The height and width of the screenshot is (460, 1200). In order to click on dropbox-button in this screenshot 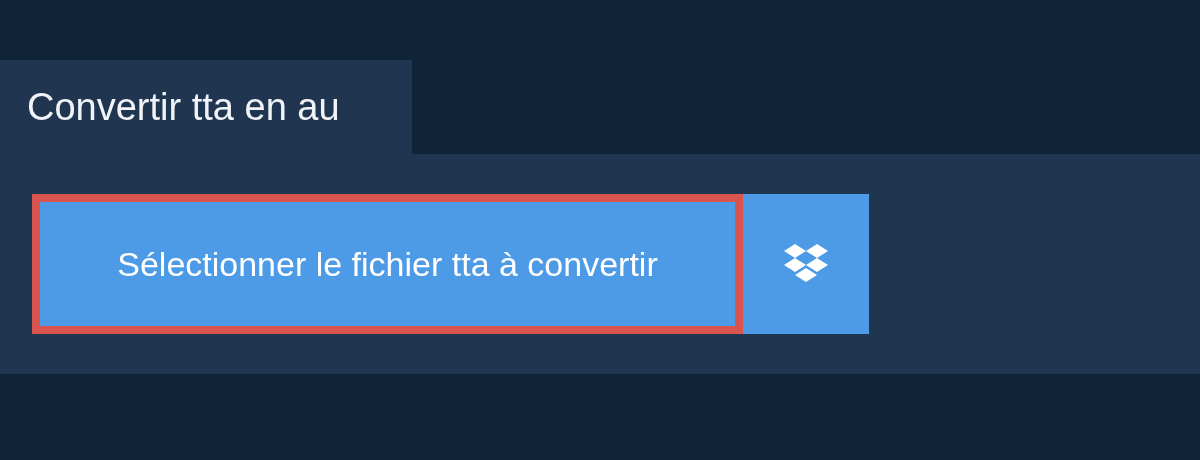, I will do `click(806, 264)`.